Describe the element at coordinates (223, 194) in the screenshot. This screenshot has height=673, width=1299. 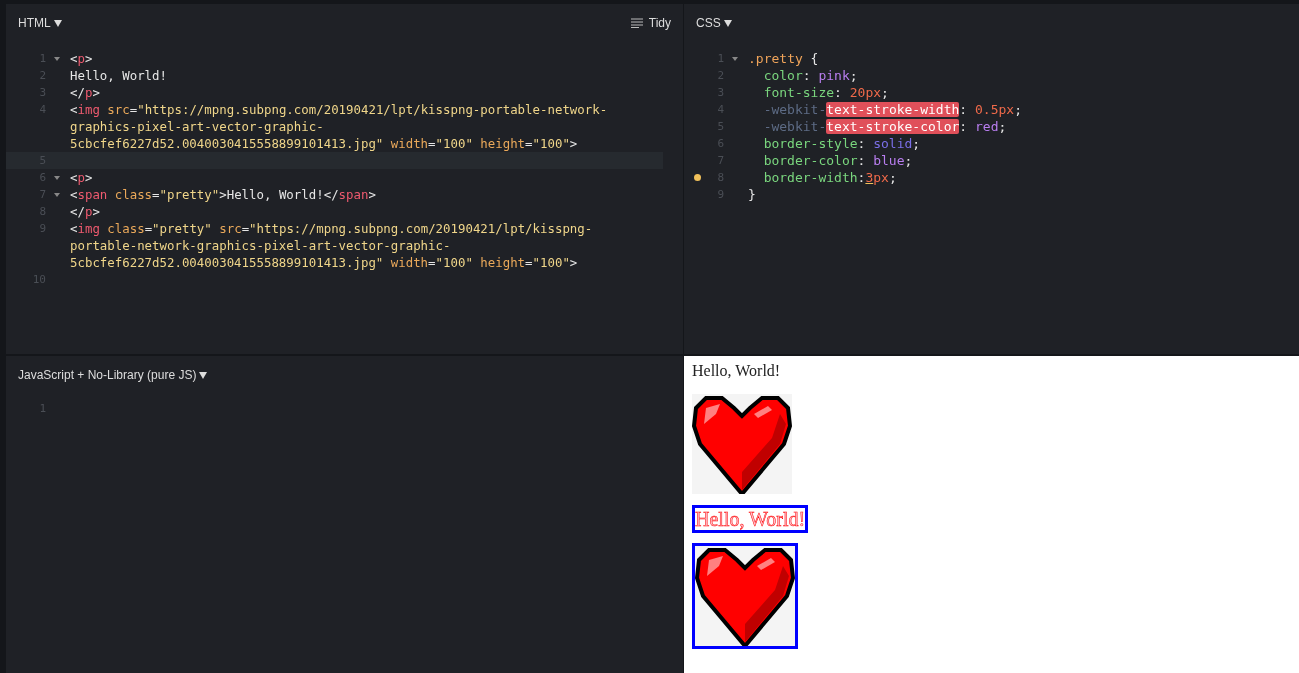
I see `code-line: <span class="pretty">Hello, World!</span>` at that location.